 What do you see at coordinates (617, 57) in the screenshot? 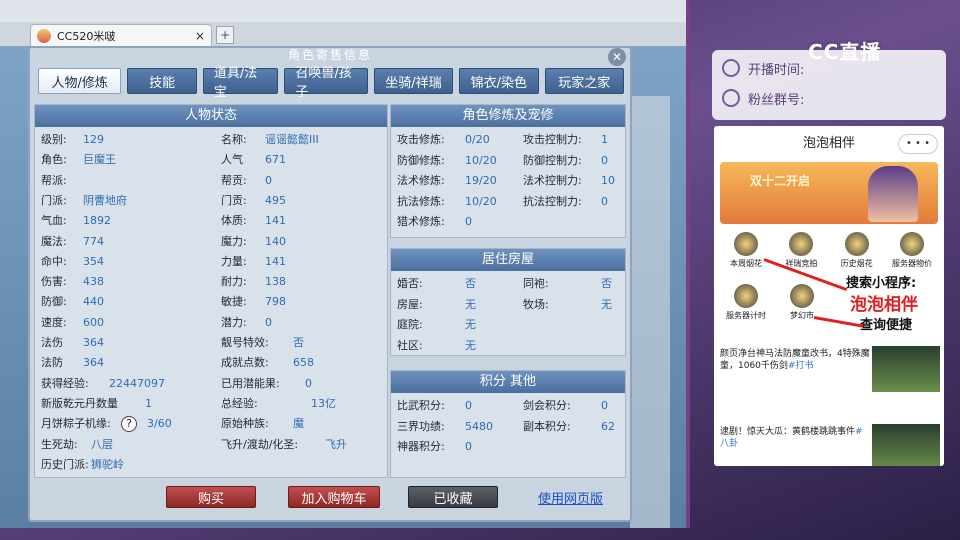
I see `dialog-close-button: ✕` at bounding box center [617, 57].